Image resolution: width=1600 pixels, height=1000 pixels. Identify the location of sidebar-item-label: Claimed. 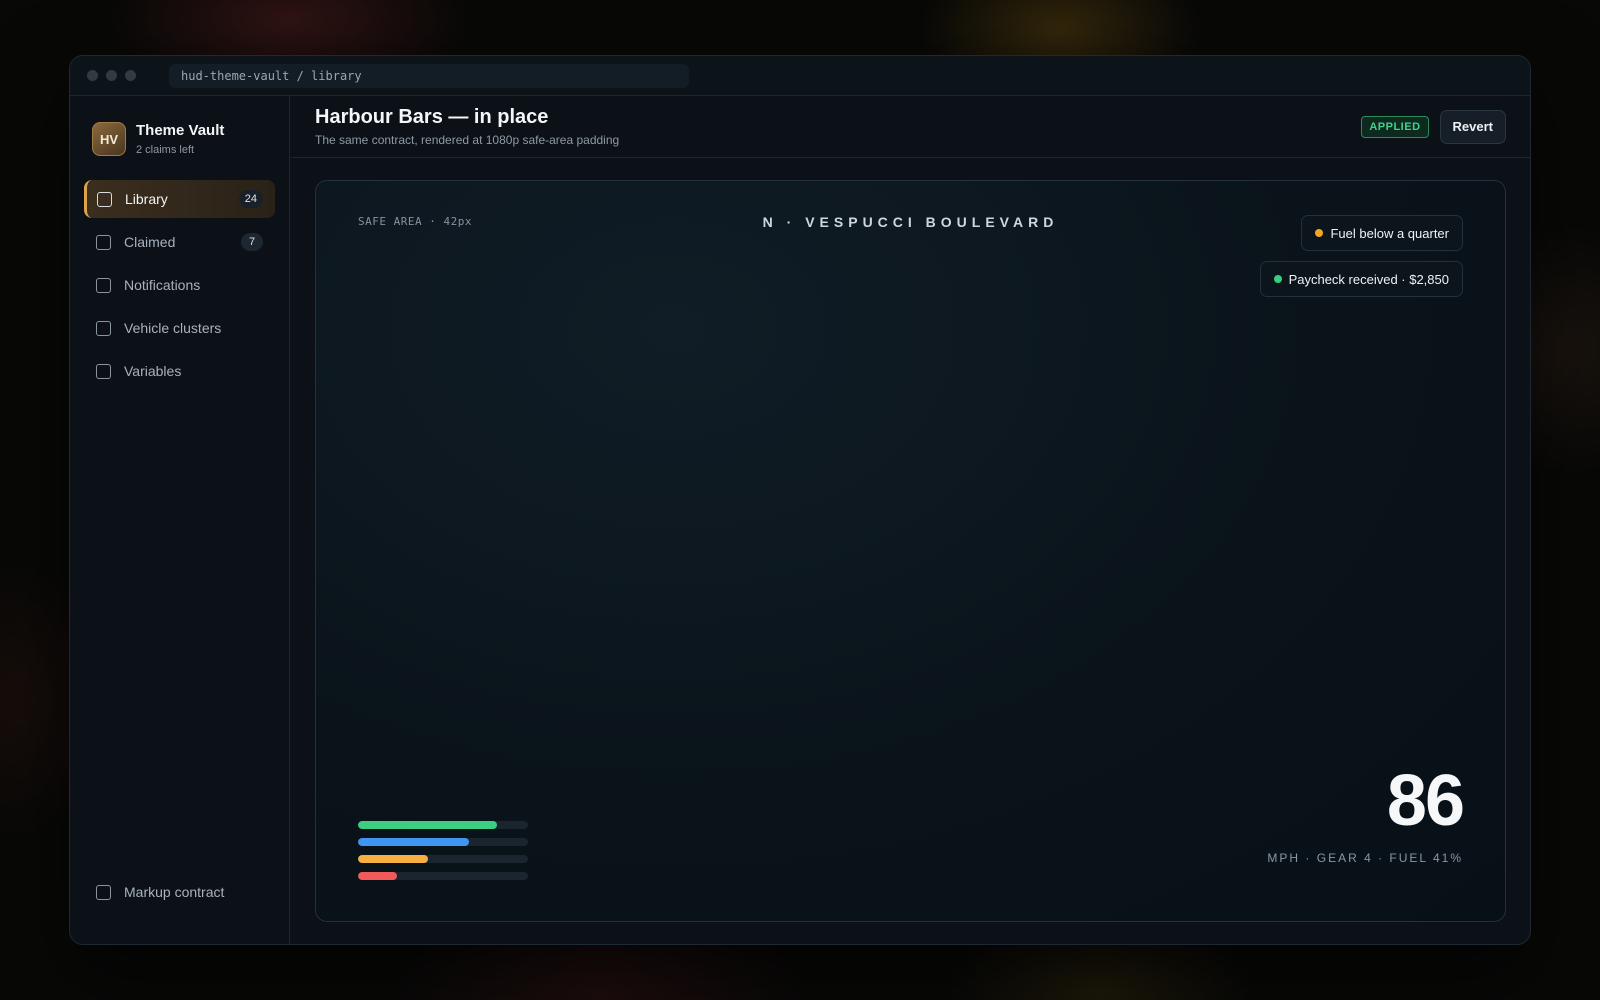
(150, 242).